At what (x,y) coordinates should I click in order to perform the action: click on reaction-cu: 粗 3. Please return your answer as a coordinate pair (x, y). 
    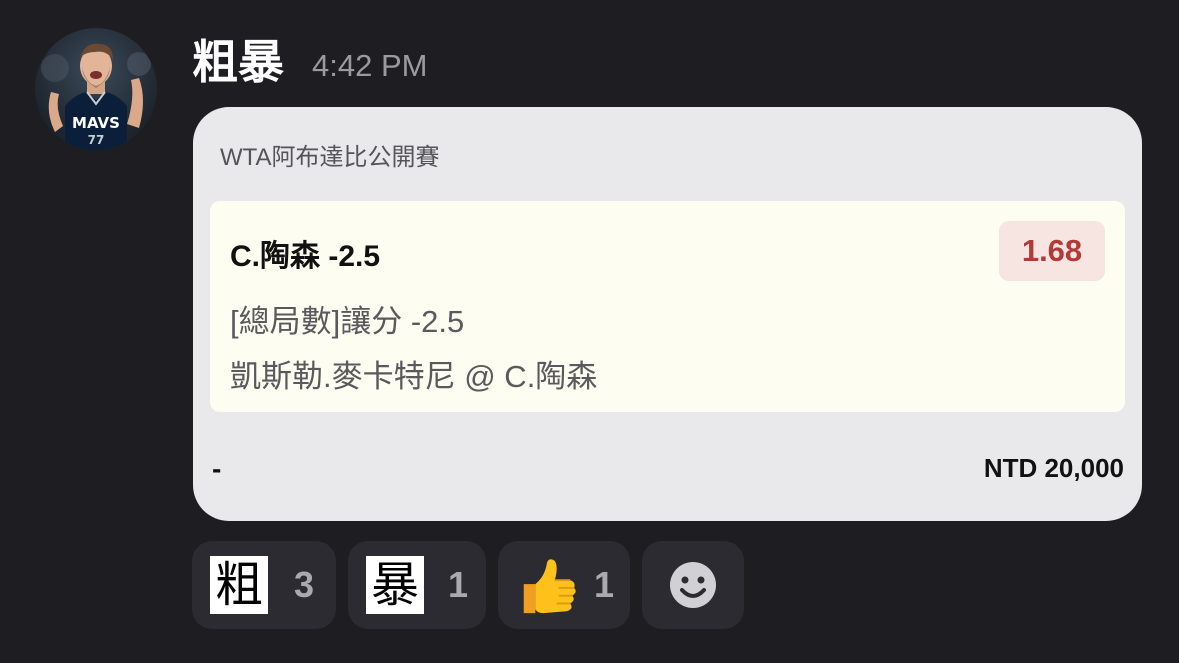
    Looking at the image, I should click on (264, 585).